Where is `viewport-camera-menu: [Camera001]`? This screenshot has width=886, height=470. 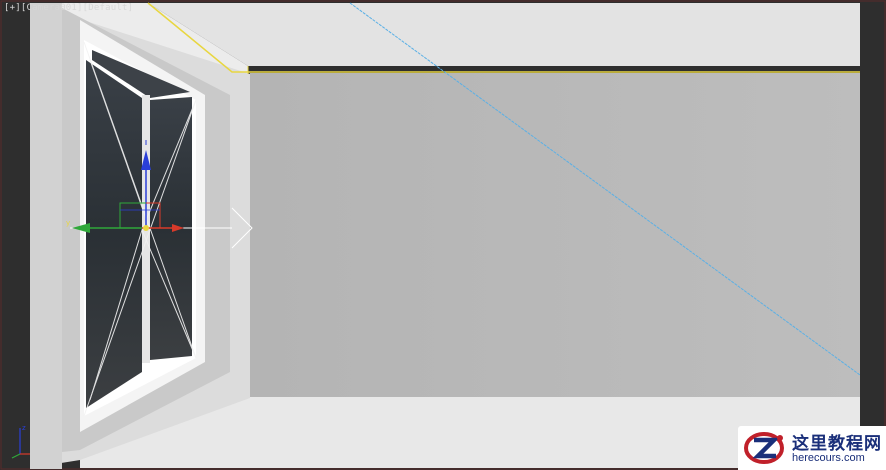
viewport-camera-menu: [Camera001] is located at coordinates (52, 8).